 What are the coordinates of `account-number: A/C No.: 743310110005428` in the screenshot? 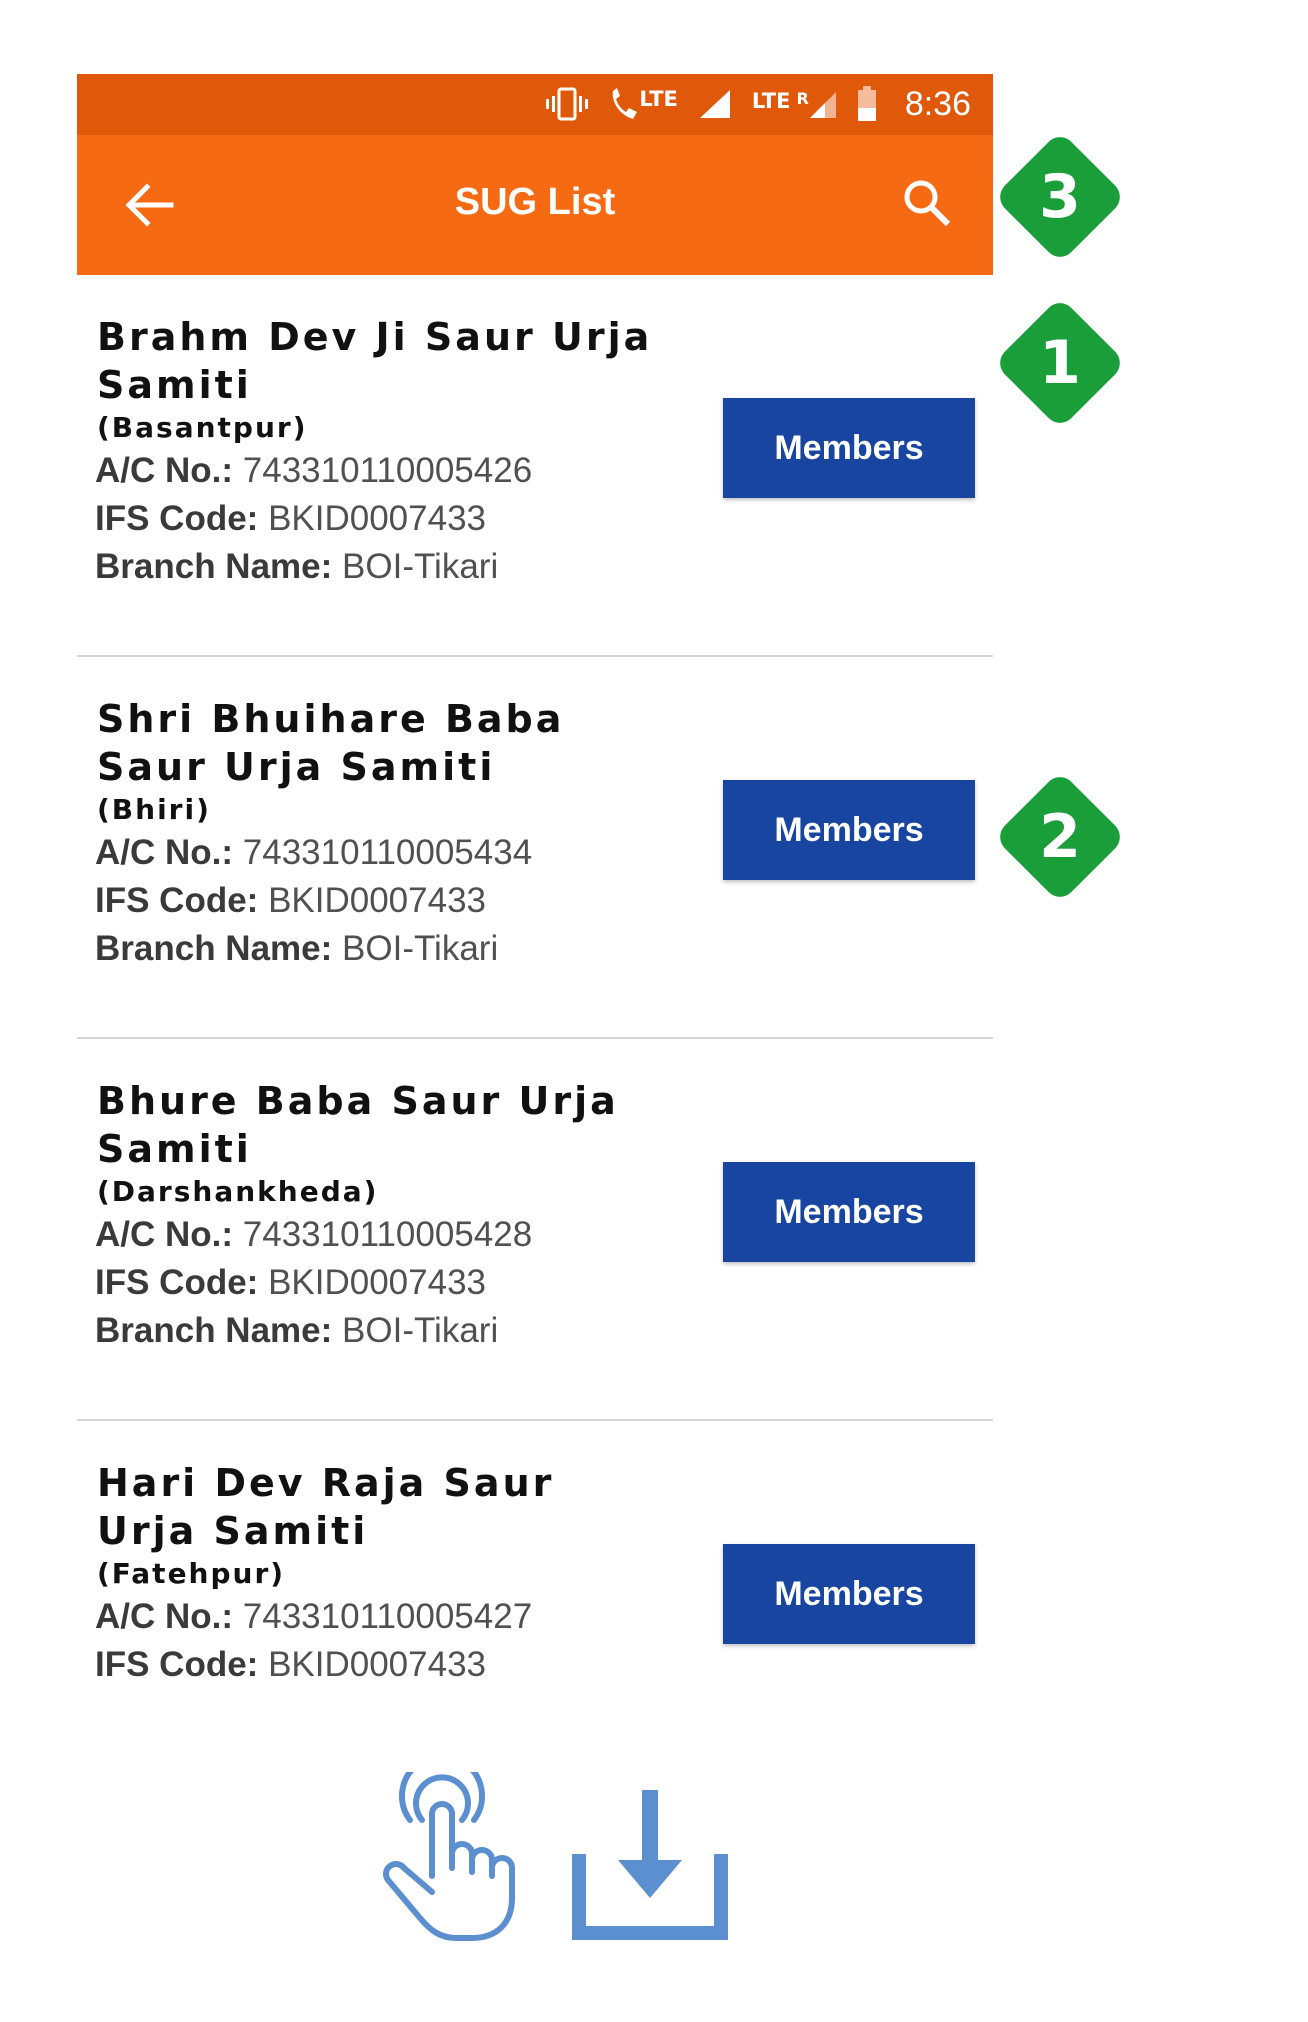 It's located at (314, 1234).